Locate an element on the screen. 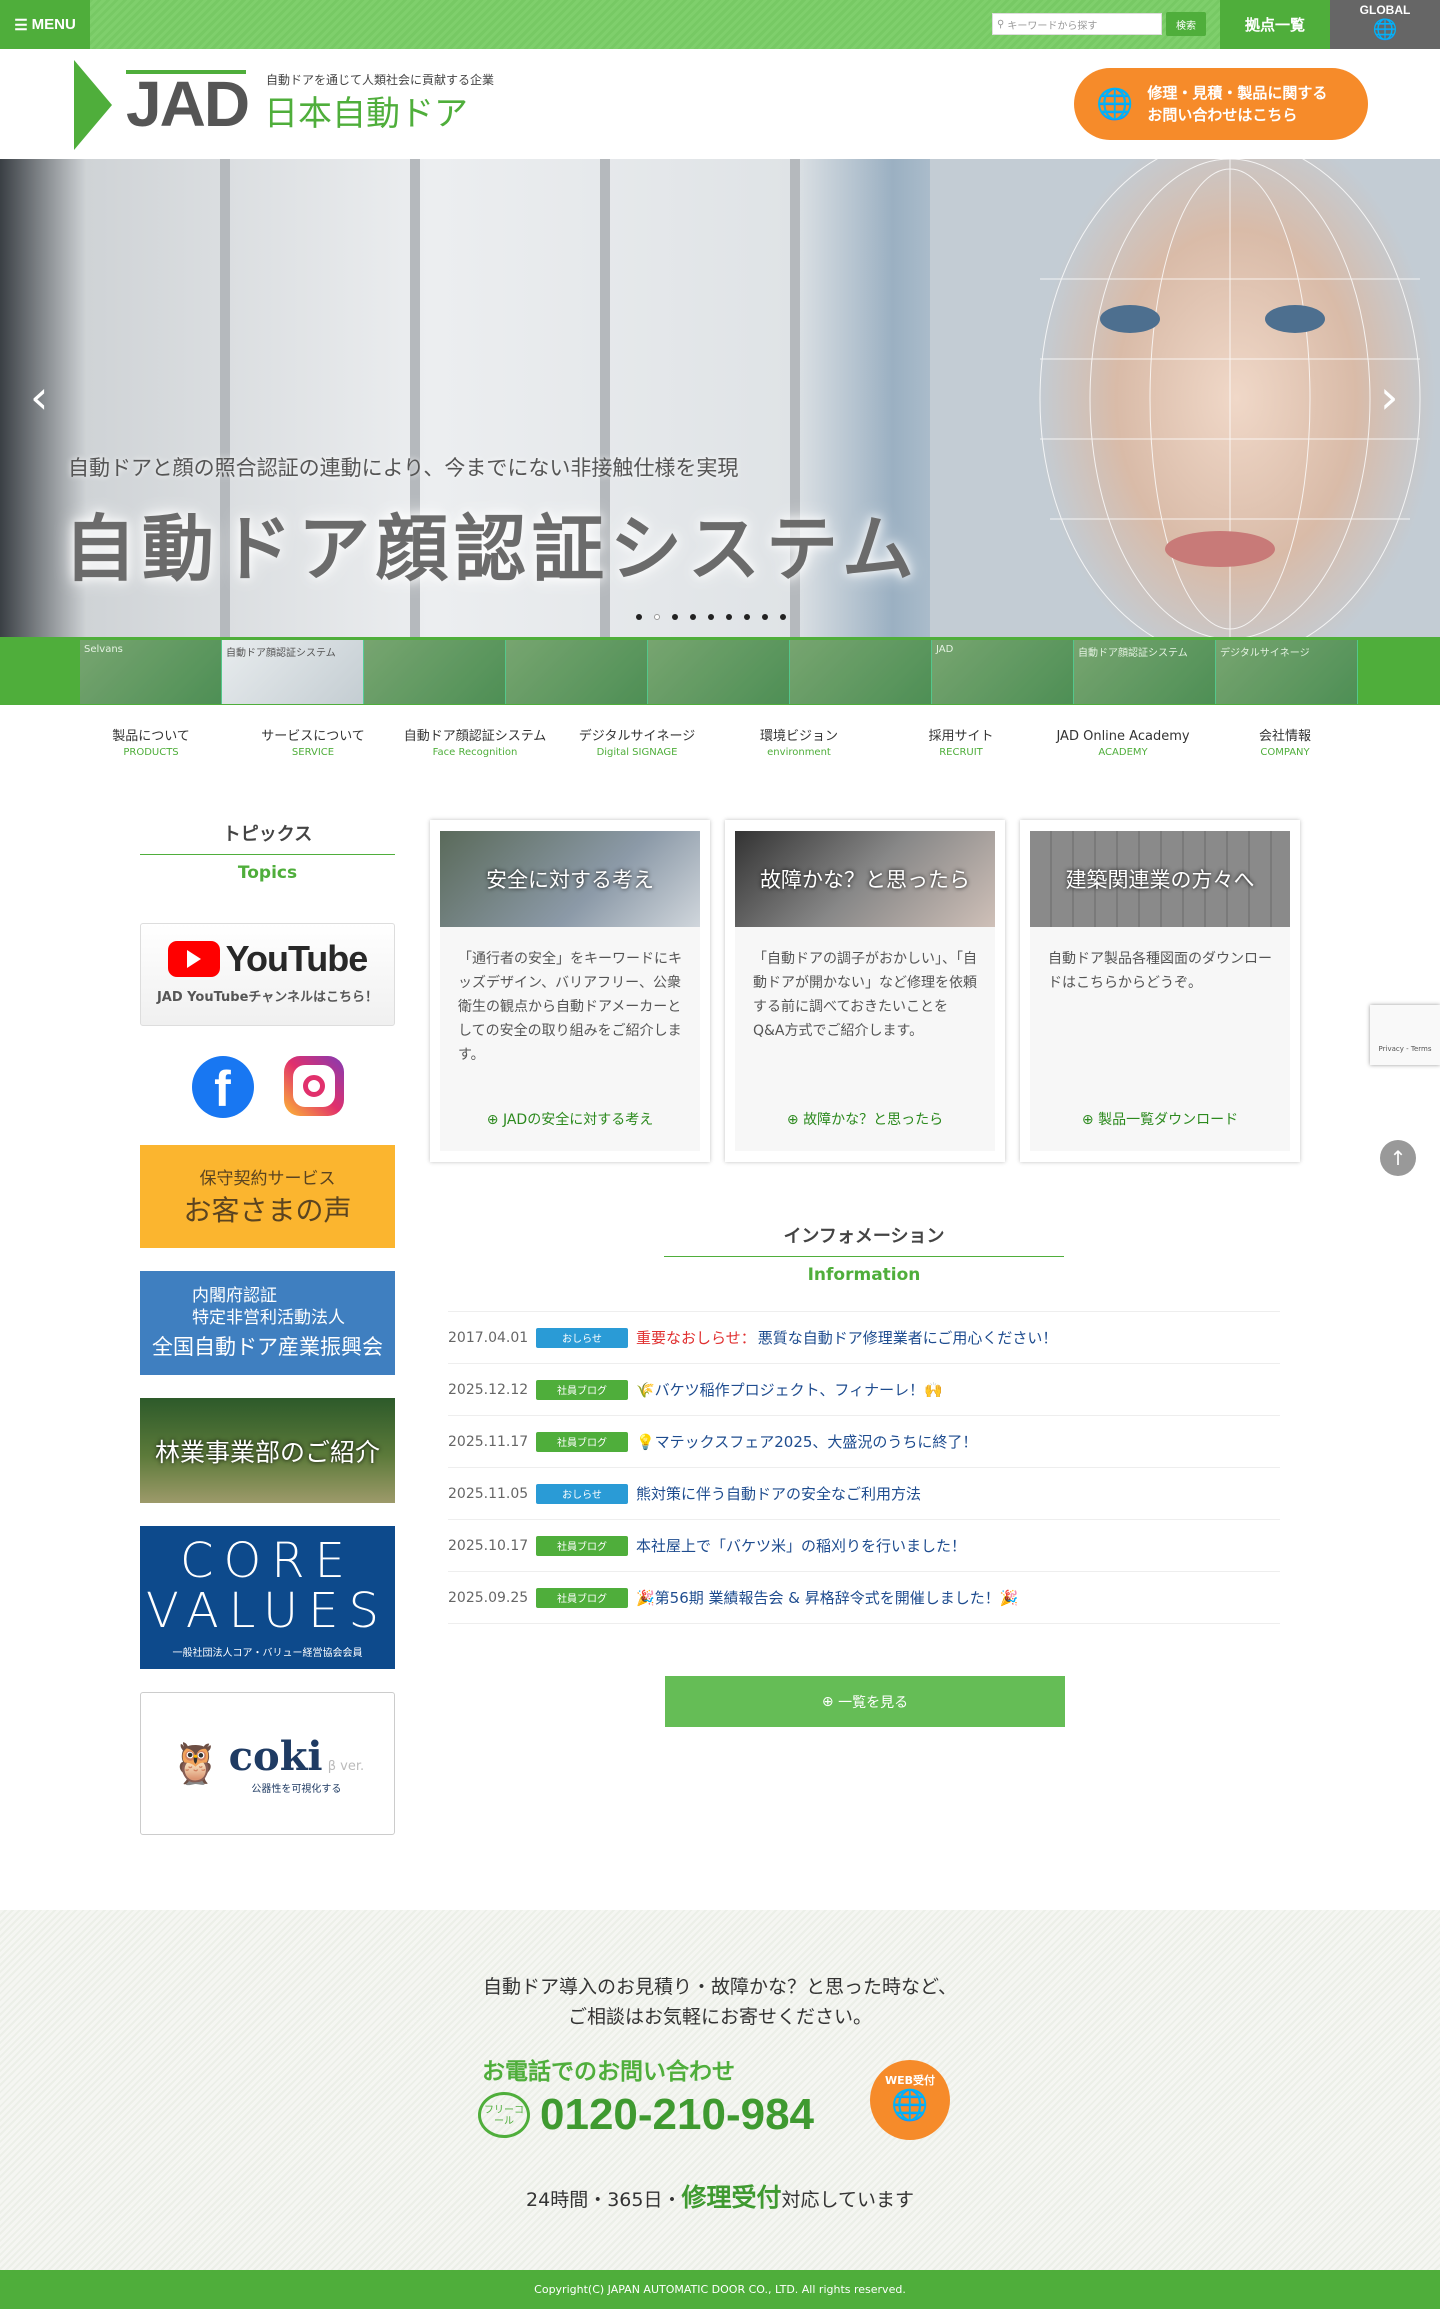 The height and width of the screenshot is (2309, 1440). card-link: ⊕ 製品一覧ダウンロード is located at coordinates (1160, 1119).